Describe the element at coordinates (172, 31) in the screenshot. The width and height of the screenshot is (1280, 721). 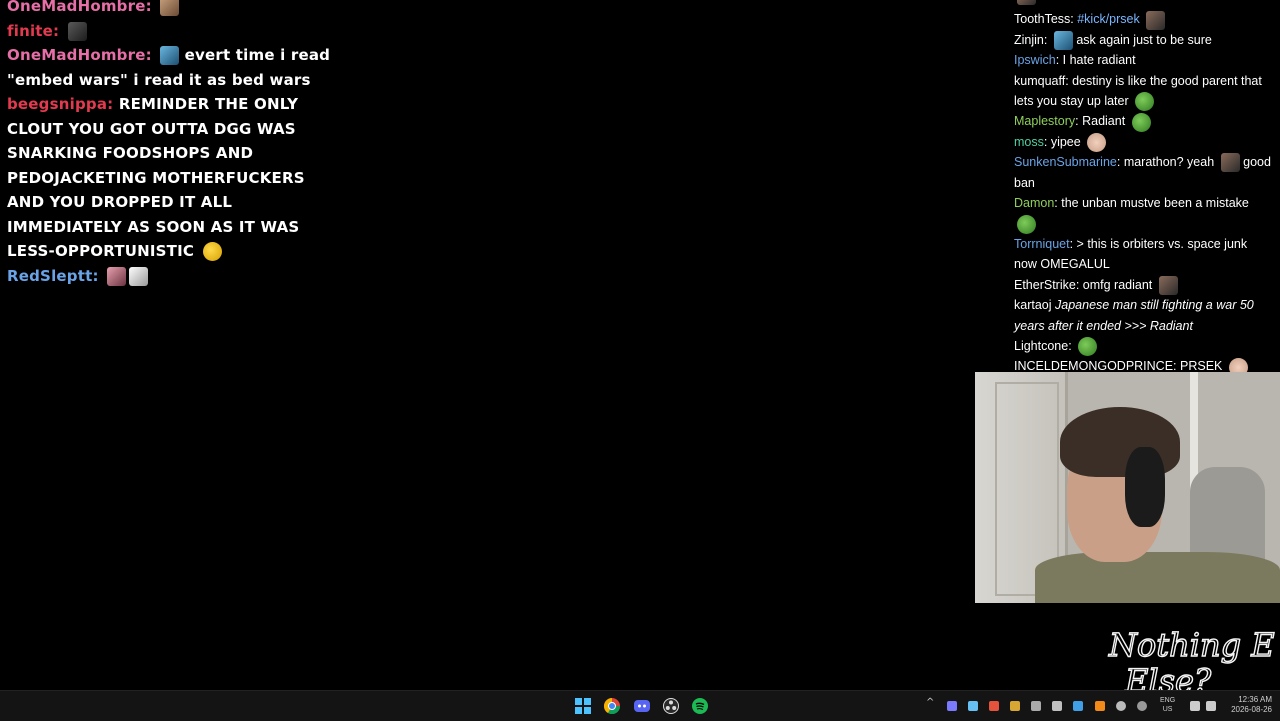
I see `chat-message: finite:` at that location.